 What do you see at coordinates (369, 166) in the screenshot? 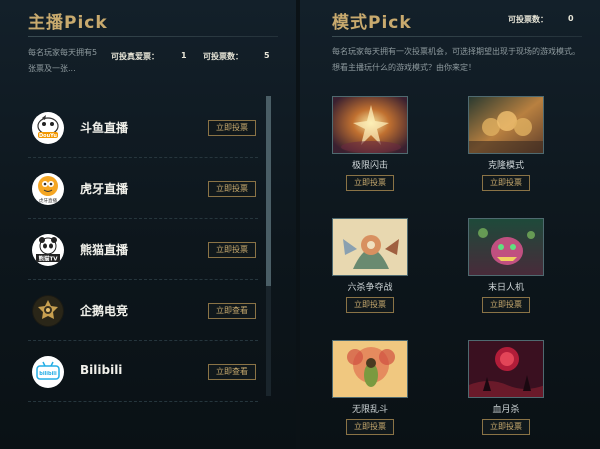
I see `mode-name: 极限闪击` at bounding box center [369, 166].